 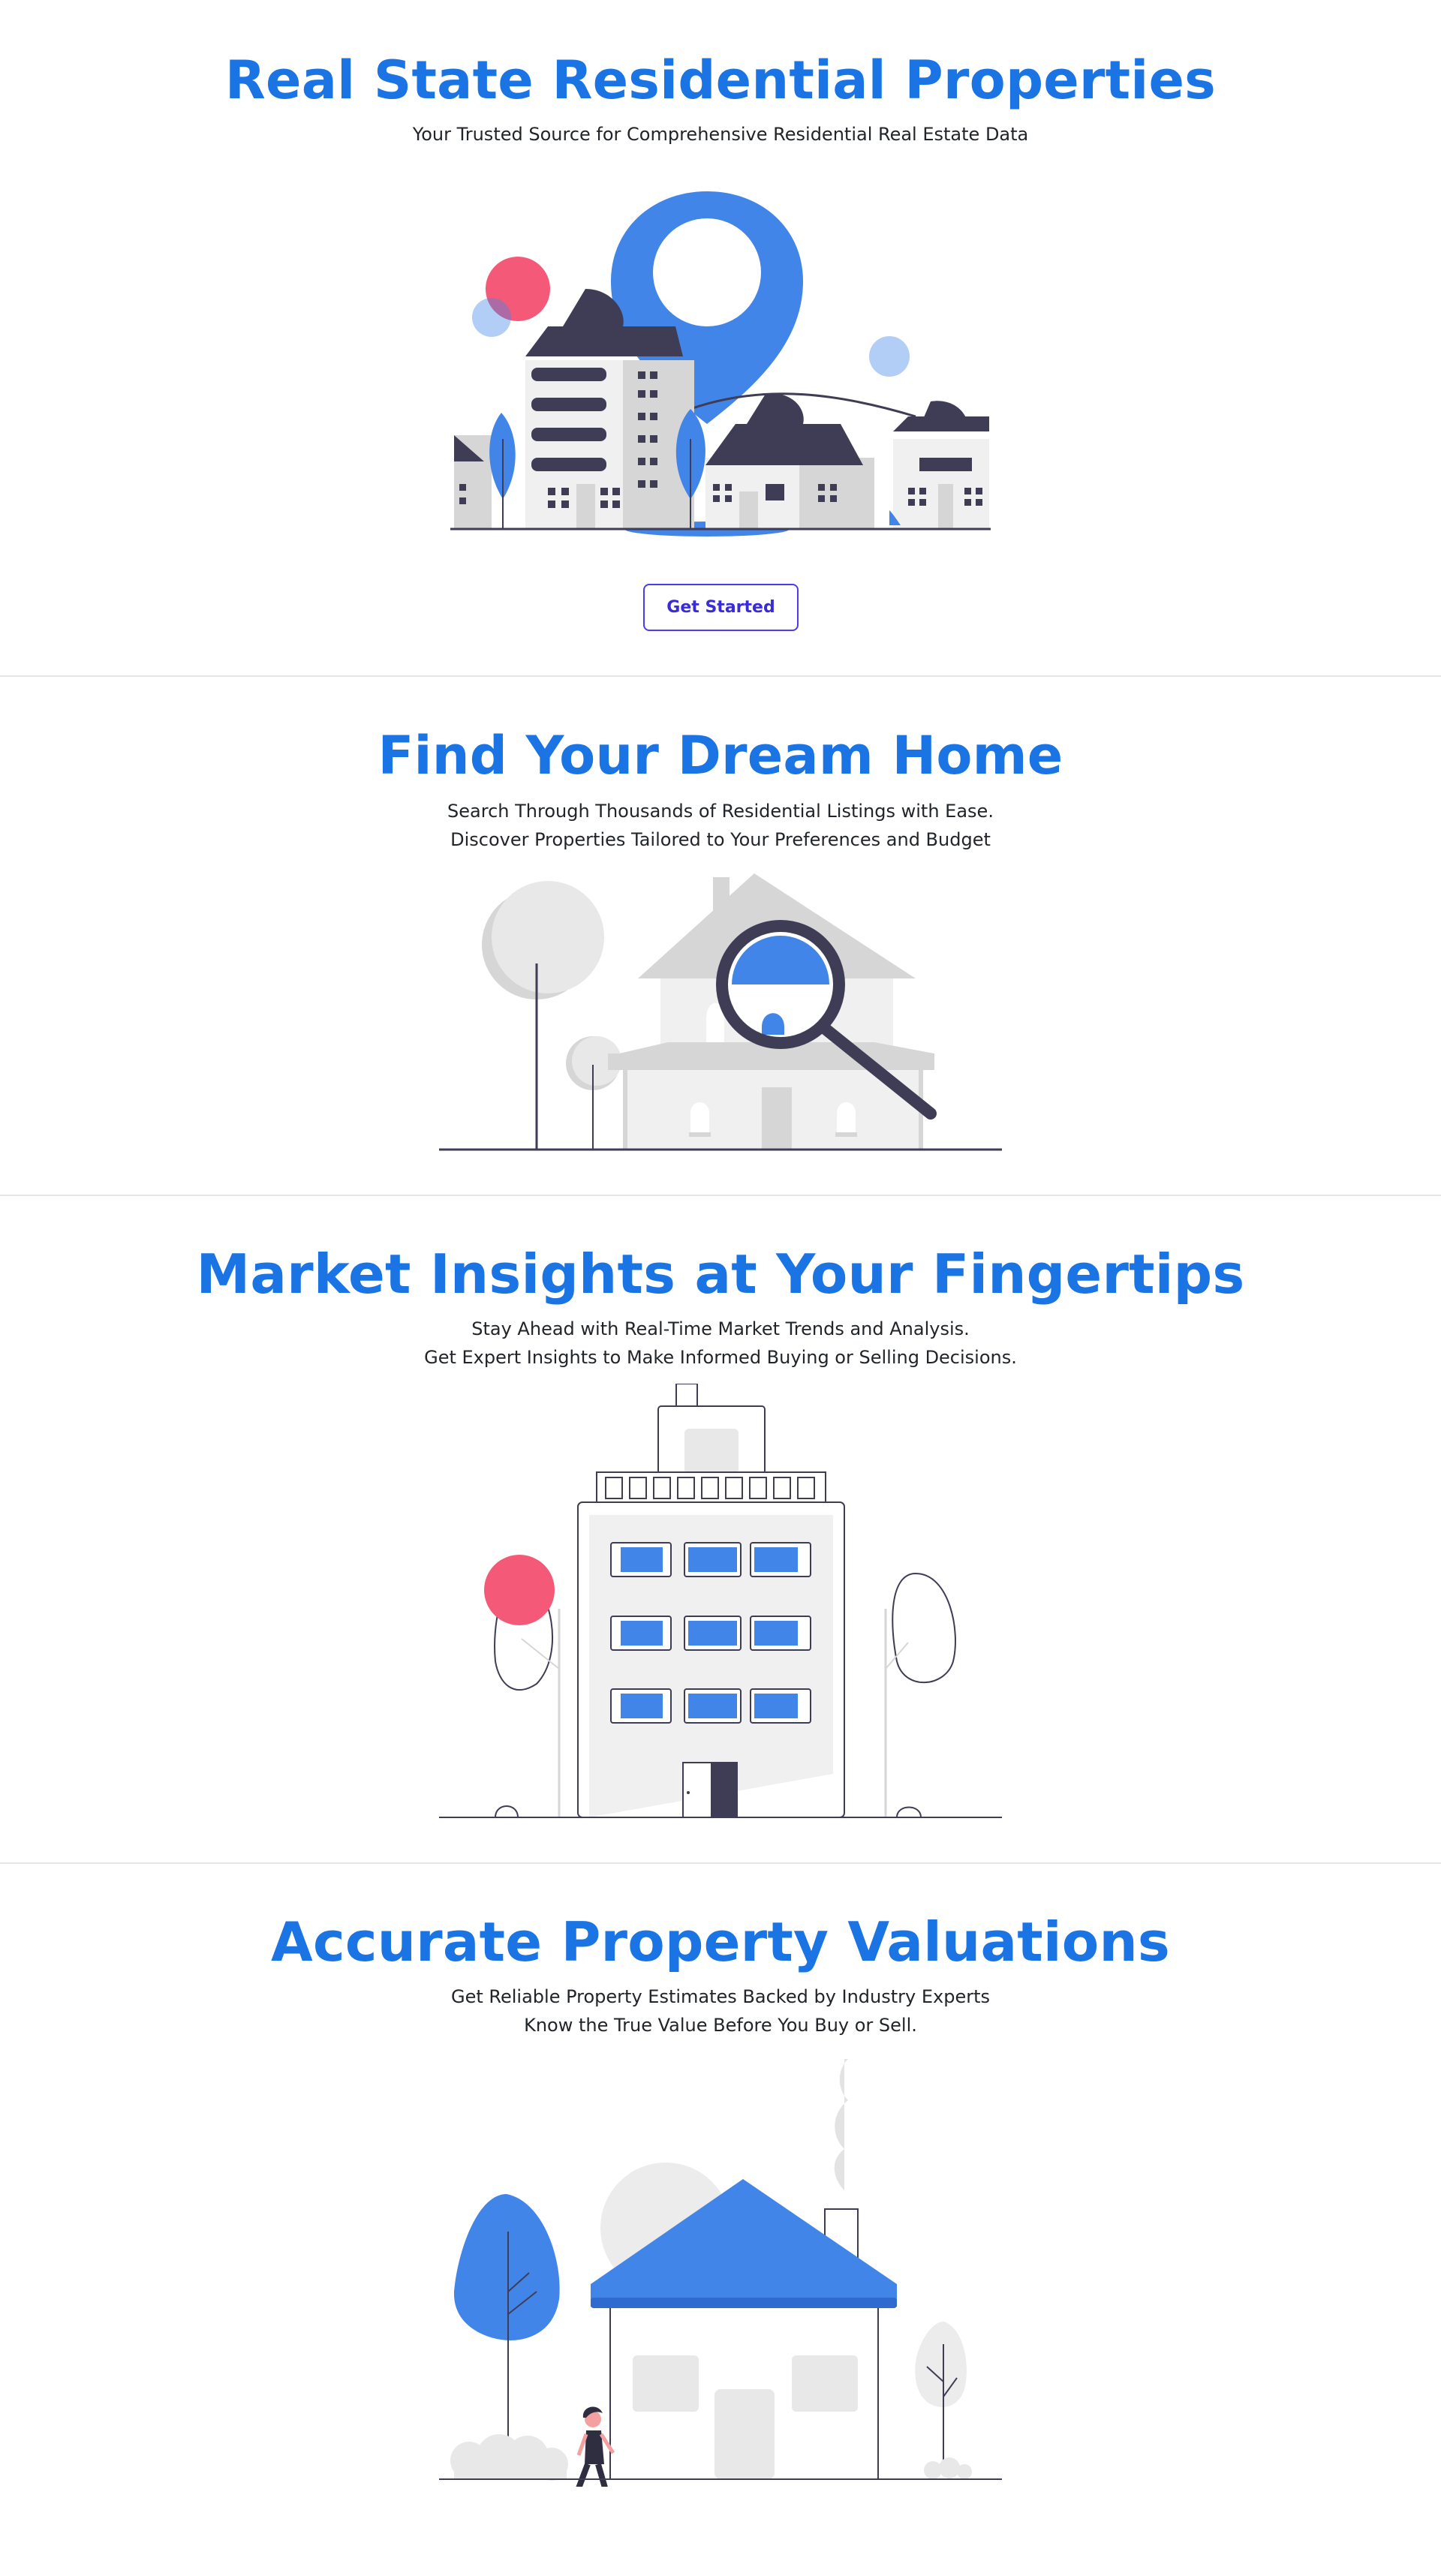 What do you see at coordinates (720, 755) in the screenshot?
I see `find-home-title: Find Your Dream Home` at bounding box center [720, 755].